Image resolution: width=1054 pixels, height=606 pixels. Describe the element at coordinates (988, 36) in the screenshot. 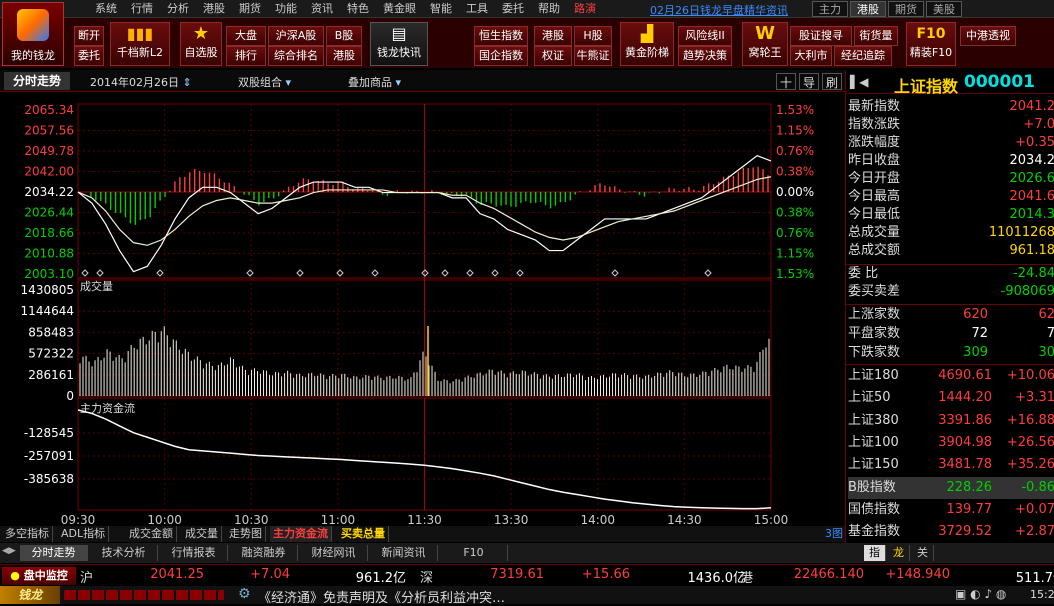

I see `hk-perspective-button: 中港透视` at that location.